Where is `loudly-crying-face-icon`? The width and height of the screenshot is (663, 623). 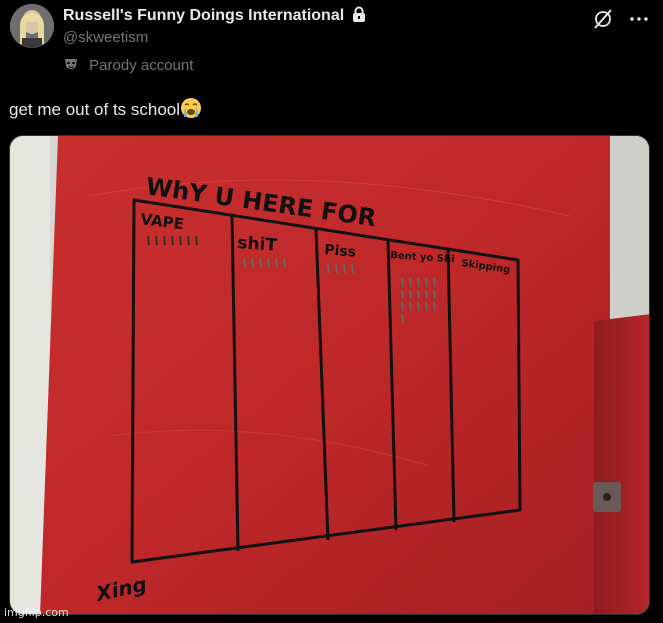 loudly-crying-face-icon is located at coordinates (191, 110).